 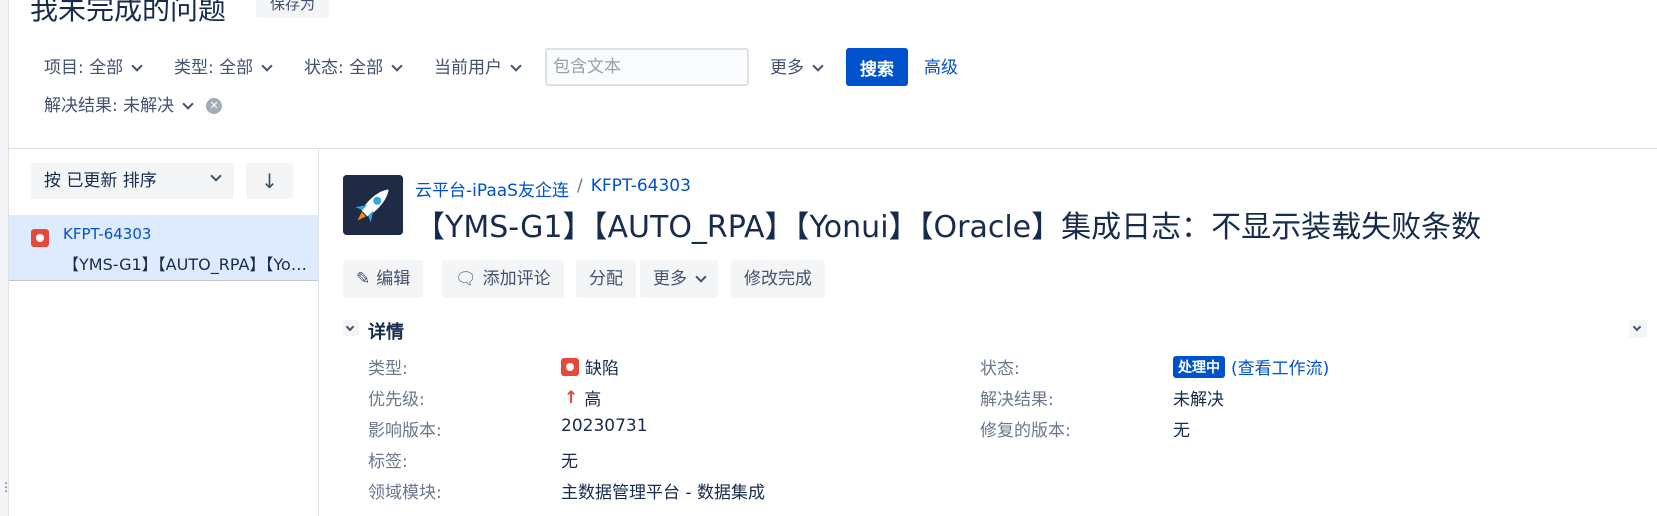 What do you see at coordinates (363, 279) in the screenshot?
I see `pencil-icon: ✎` at bounding box center [363, 279].